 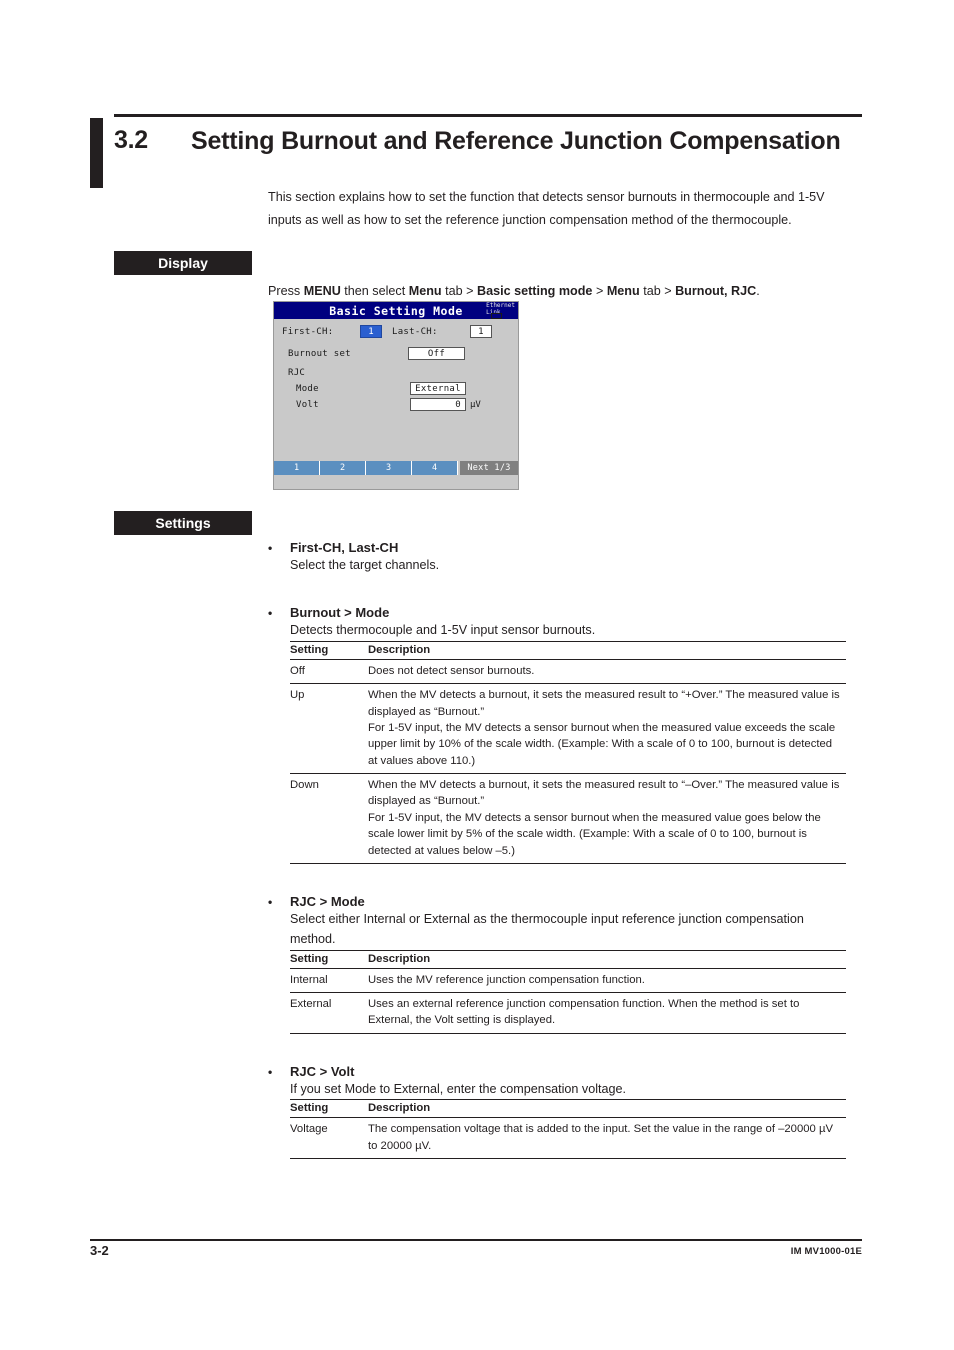 What do you see at coordinates (99, 1250) in the screenshot?
I see `page-number: 3-2` at bounding box center [99, 1250].